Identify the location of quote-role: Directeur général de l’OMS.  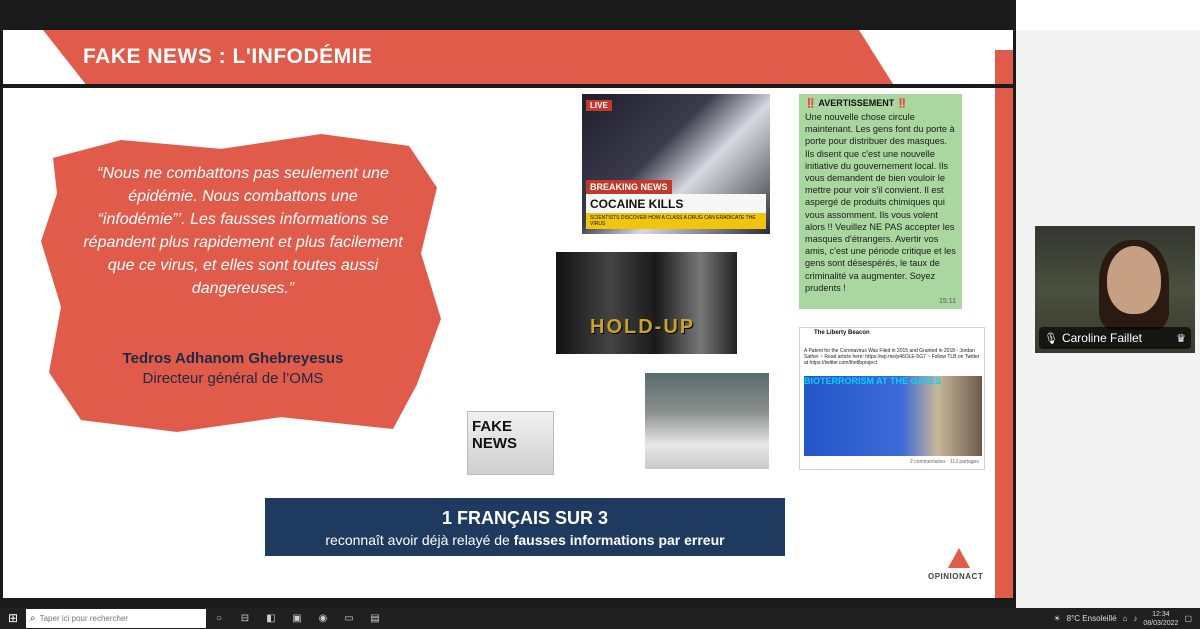
(233, 378).